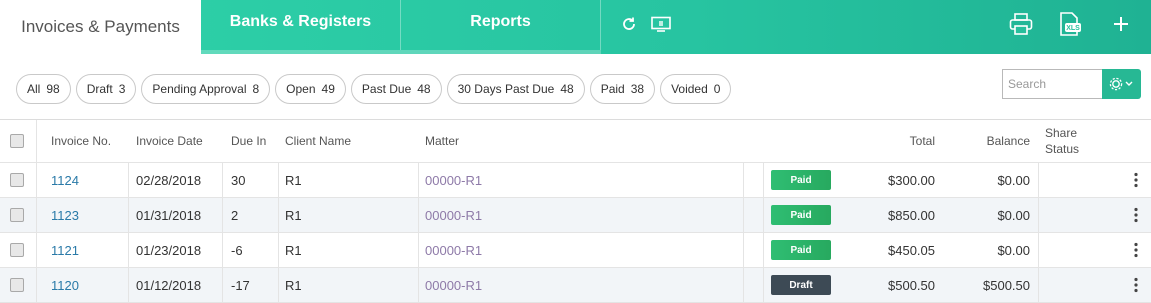  Describe the element at coordinates (911, 250) in the screenshot. I see `total-amount: $450.05` at that location.